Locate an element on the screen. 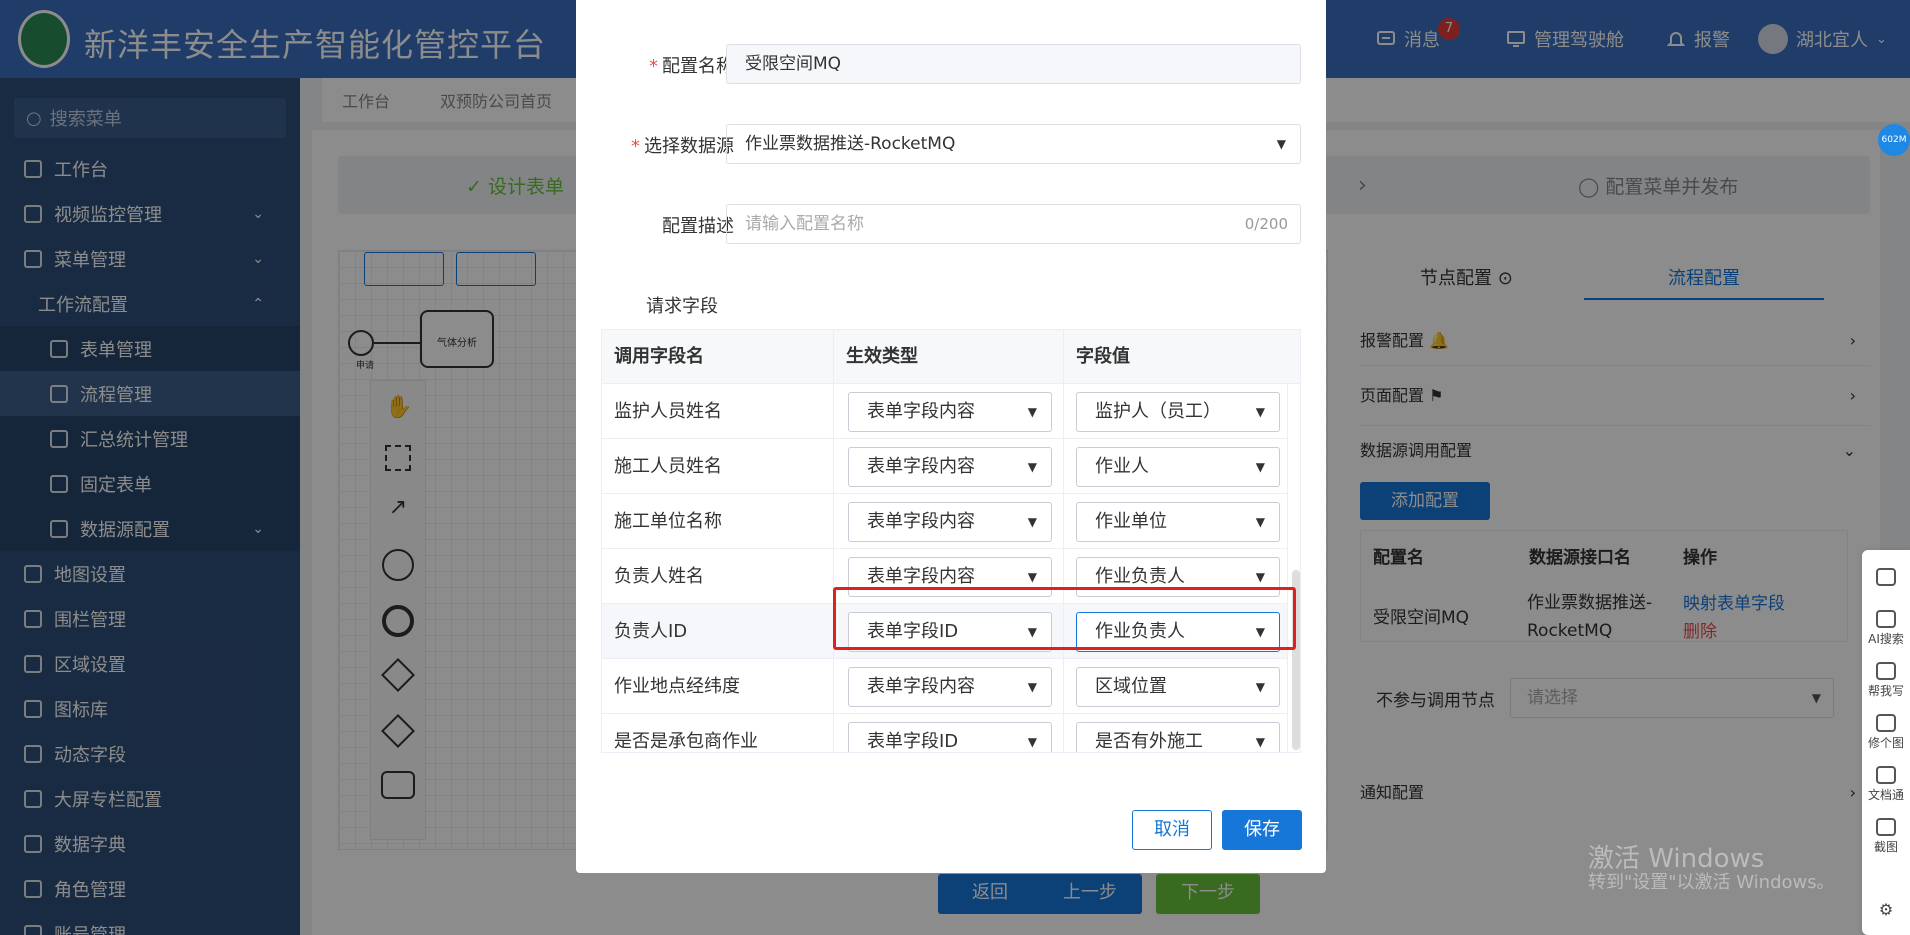 Image resolution: width=1910 pixels, height=935 pixels. field-name: 是否是承包商作业 is located at coordinates (718, 733).